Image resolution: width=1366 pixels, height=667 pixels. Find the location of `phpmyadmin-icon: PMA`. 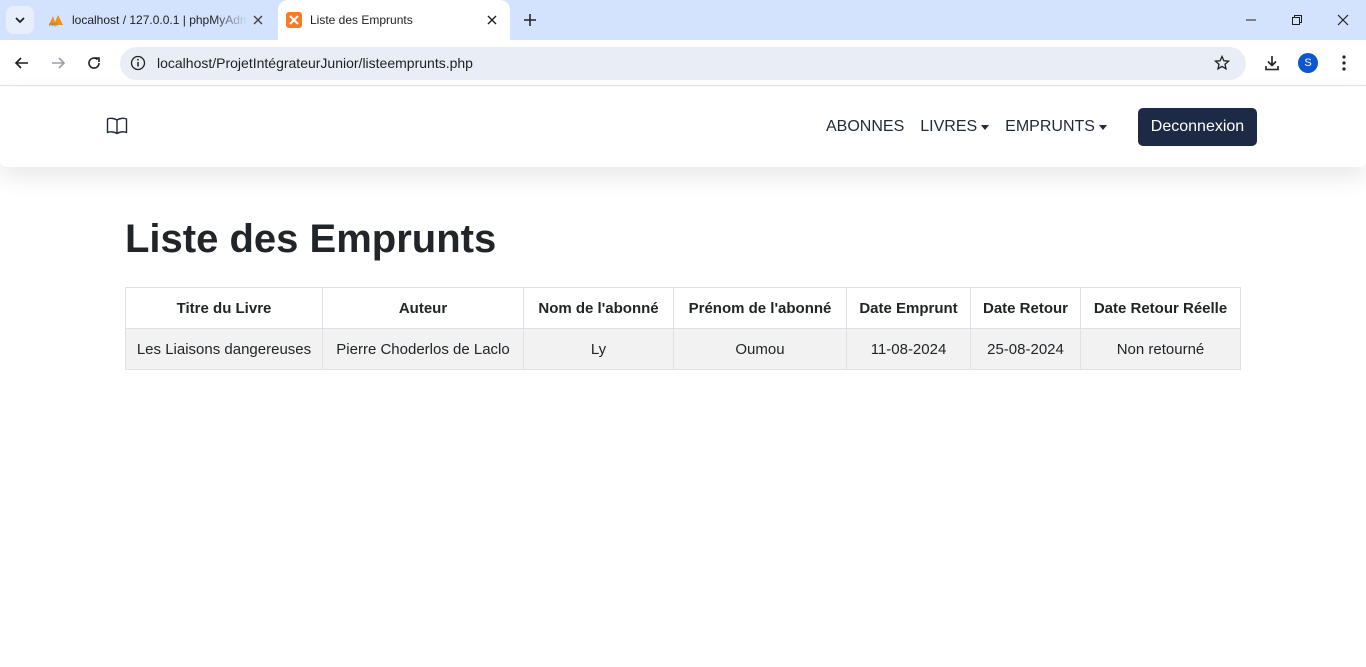

phpmyadmin-icon: PMA is located at coordinates (56, 20).